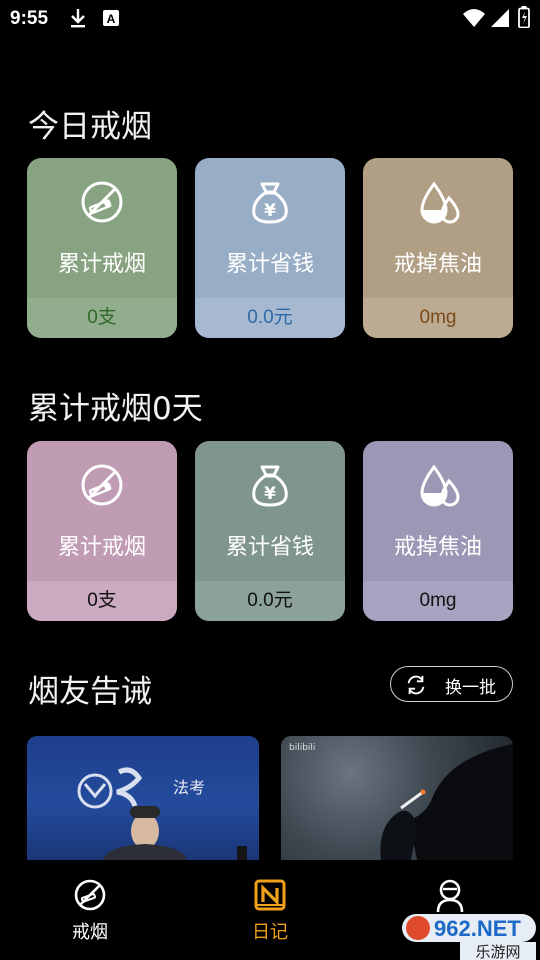  What do you see at coordinates (450, 895) in the screenshot?
I see `profile-icon` at bounding box center [450, 895].